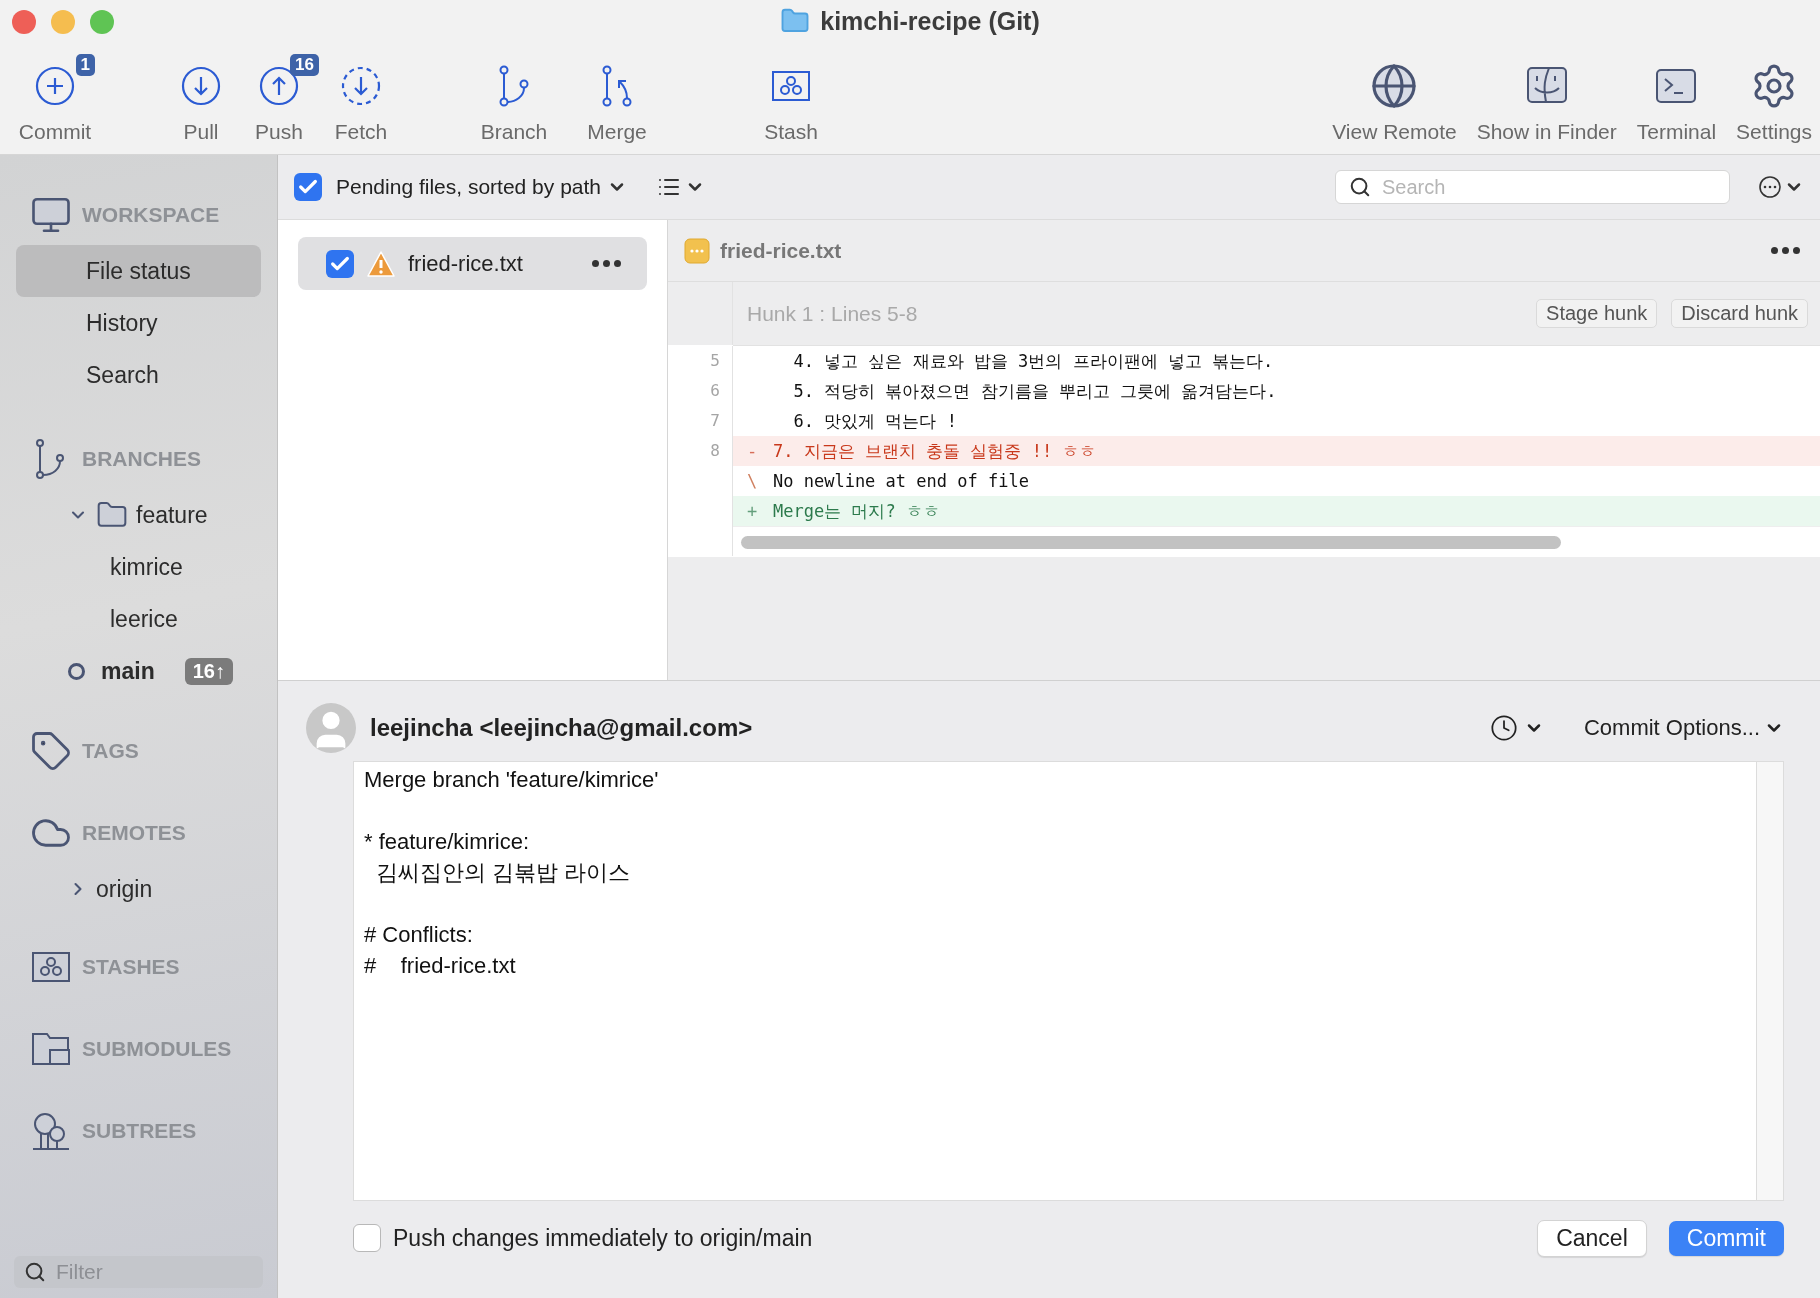 The width and height of the screenshot is (1820, 1298). Describe the element at coordinates (138, 323) in the screenshot. I see `sidebar-item: History` at that location.